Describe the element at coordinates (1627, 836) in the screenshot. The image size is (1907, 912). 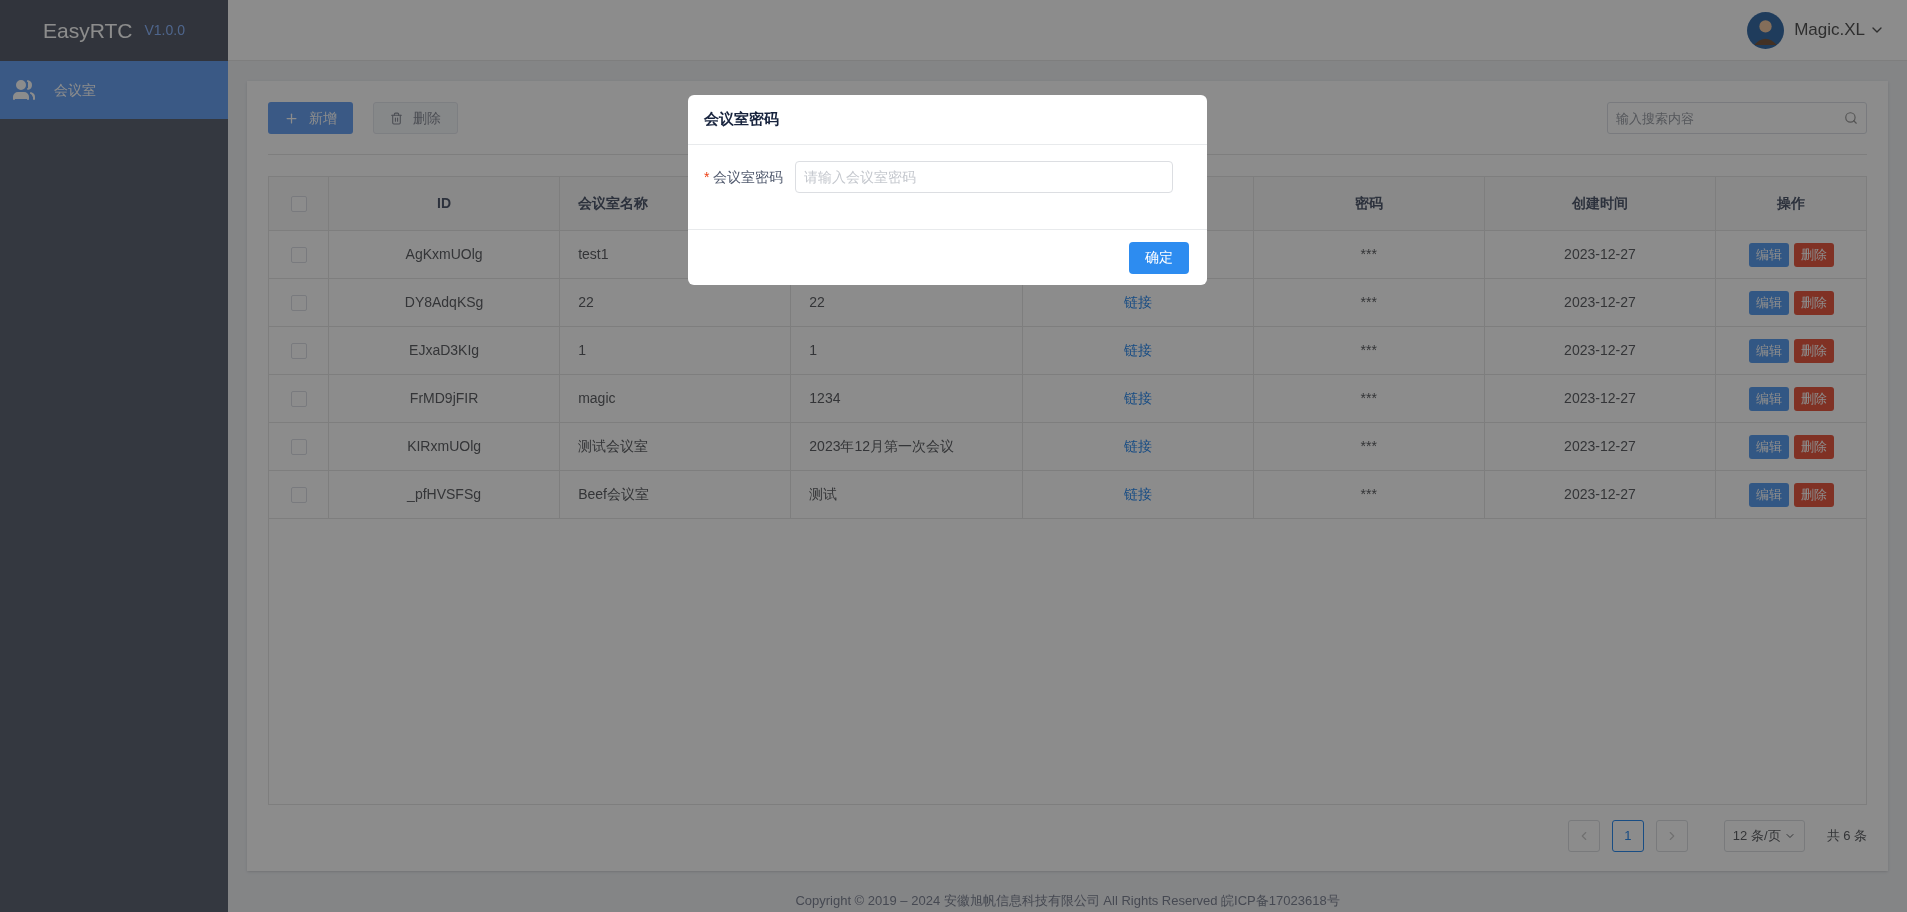
I see `page-button: 1` at that location.